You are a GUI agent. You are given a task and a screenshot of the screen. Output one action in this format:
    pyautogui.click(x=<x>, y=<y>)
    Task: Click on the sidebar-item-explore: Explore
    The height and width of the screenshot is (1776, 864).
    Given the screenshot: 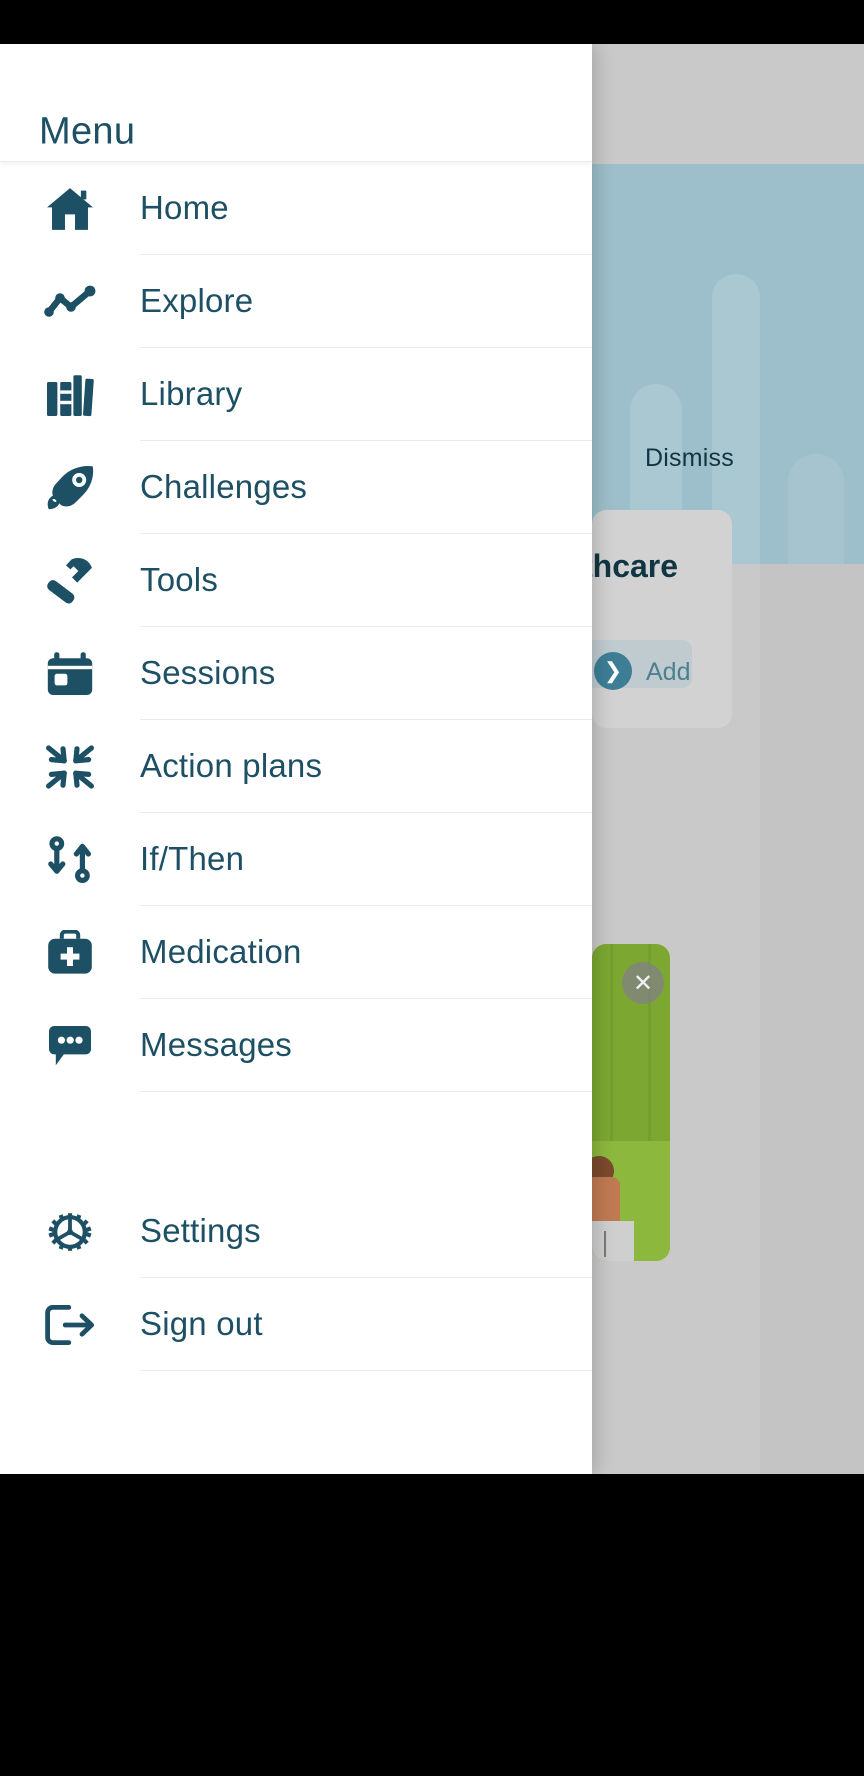 What is the action you would take?
    pyautogui.click(x=296, y=301)
    